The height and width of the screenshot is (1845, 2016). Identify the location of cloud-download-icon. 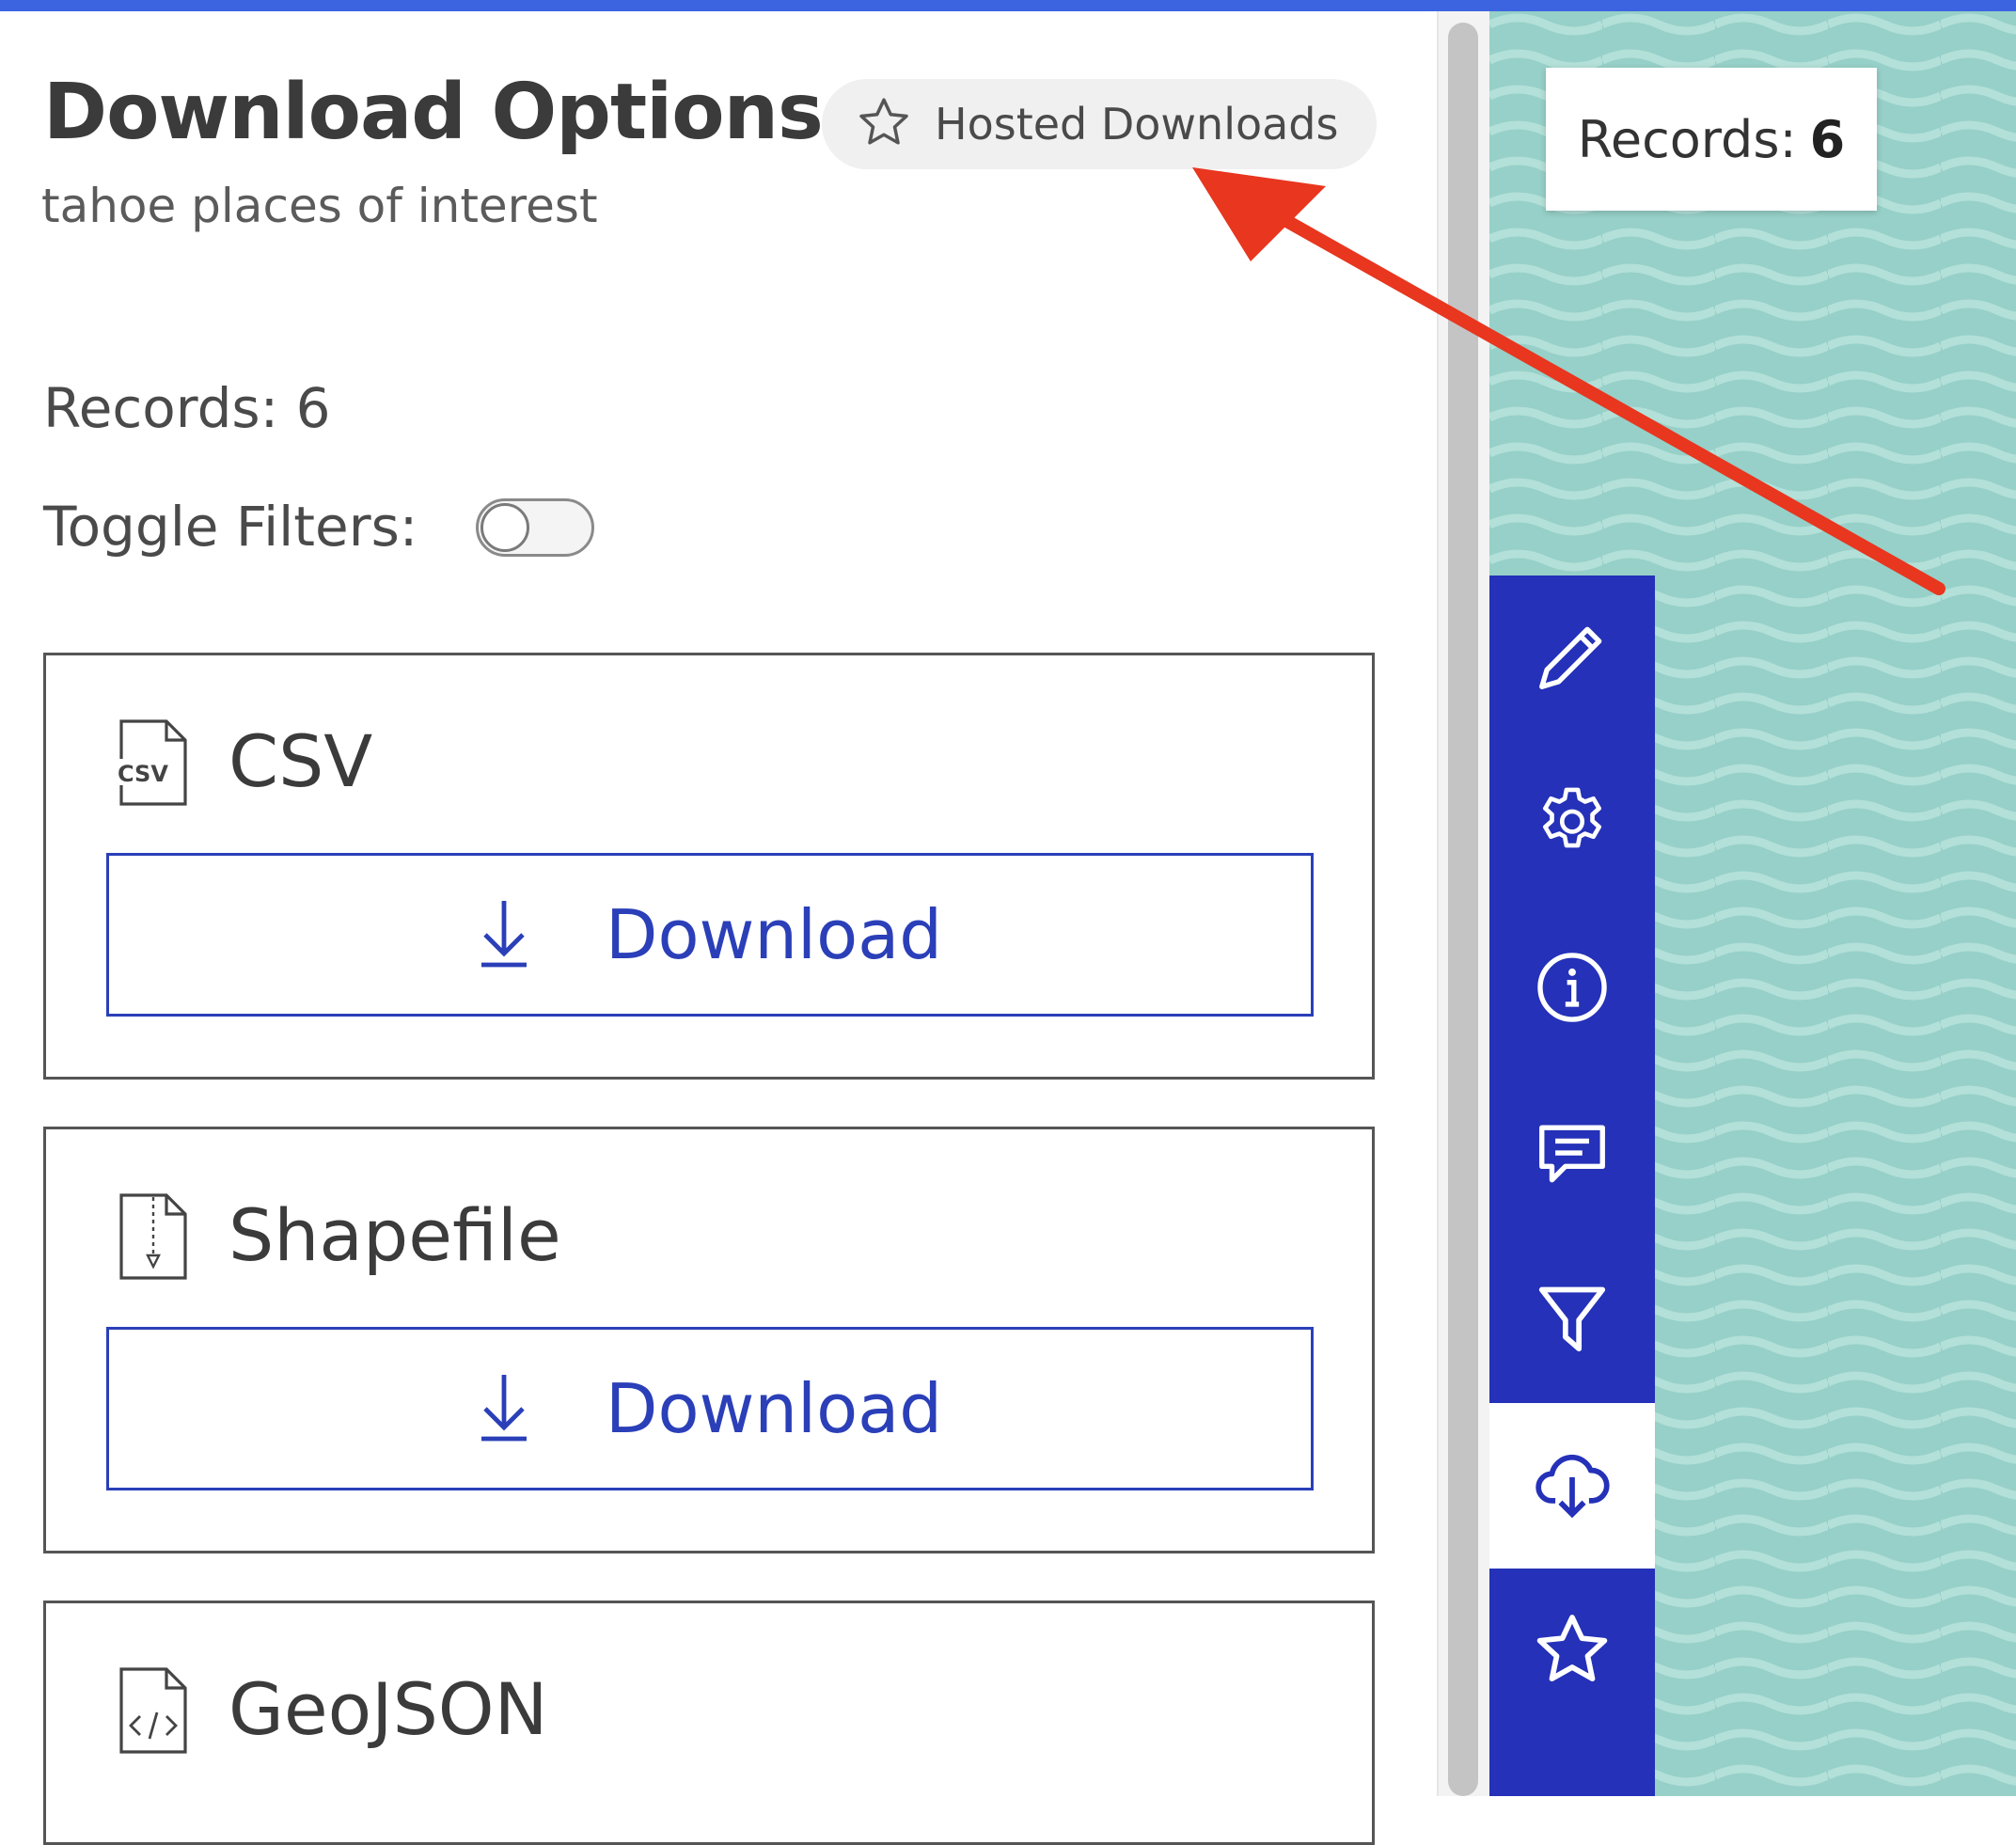
(1573, 1485).